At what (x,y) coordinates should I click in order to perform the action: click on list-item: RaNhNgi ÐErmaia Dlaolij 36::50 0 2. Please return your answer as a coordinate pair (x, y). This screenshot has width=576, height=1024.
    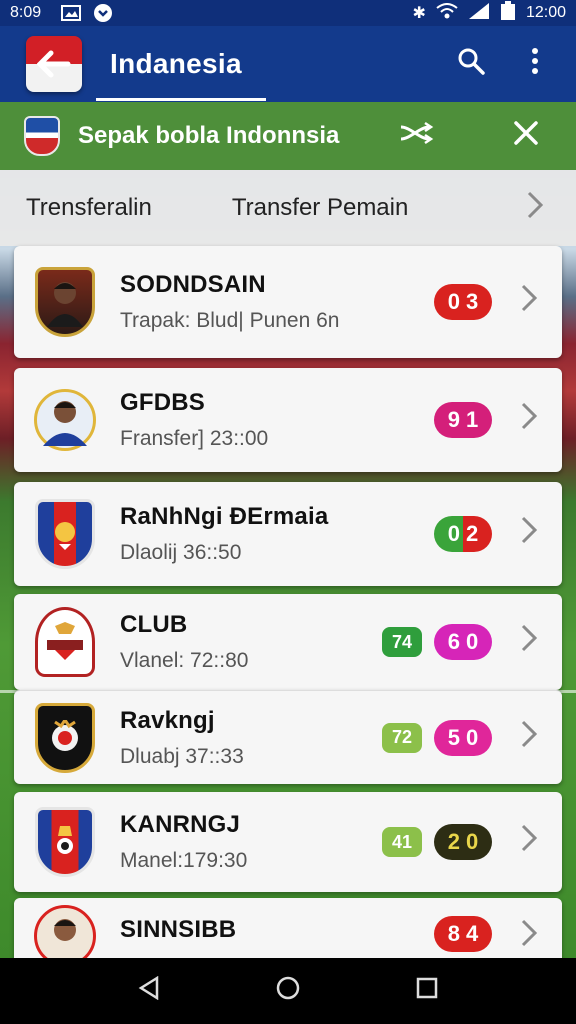
    Looking at the image, I should click on (288, 534).